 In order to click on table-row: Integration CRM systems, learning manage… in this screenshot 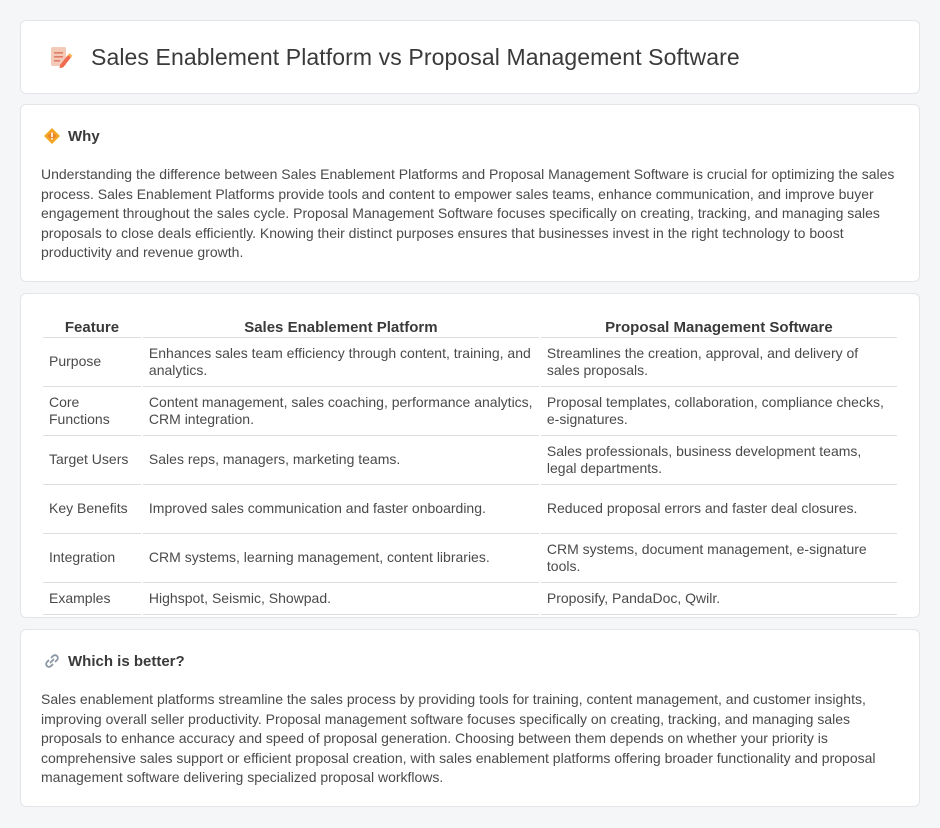, I will do `click(470, 558)`.